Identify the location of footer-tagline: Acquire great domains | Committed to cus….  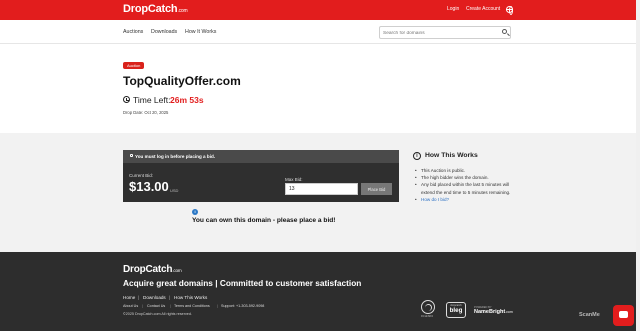
(242, 283).